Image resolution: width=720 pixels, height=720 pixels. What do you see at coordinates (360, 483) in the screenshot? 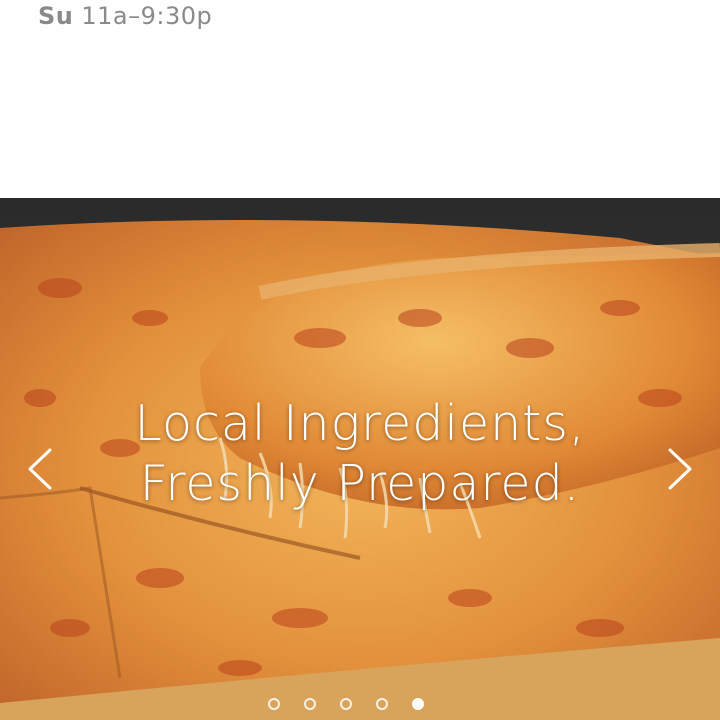
I see `slide-caption-line2: Freshly Prepared.` at bounding box center [360, 483].